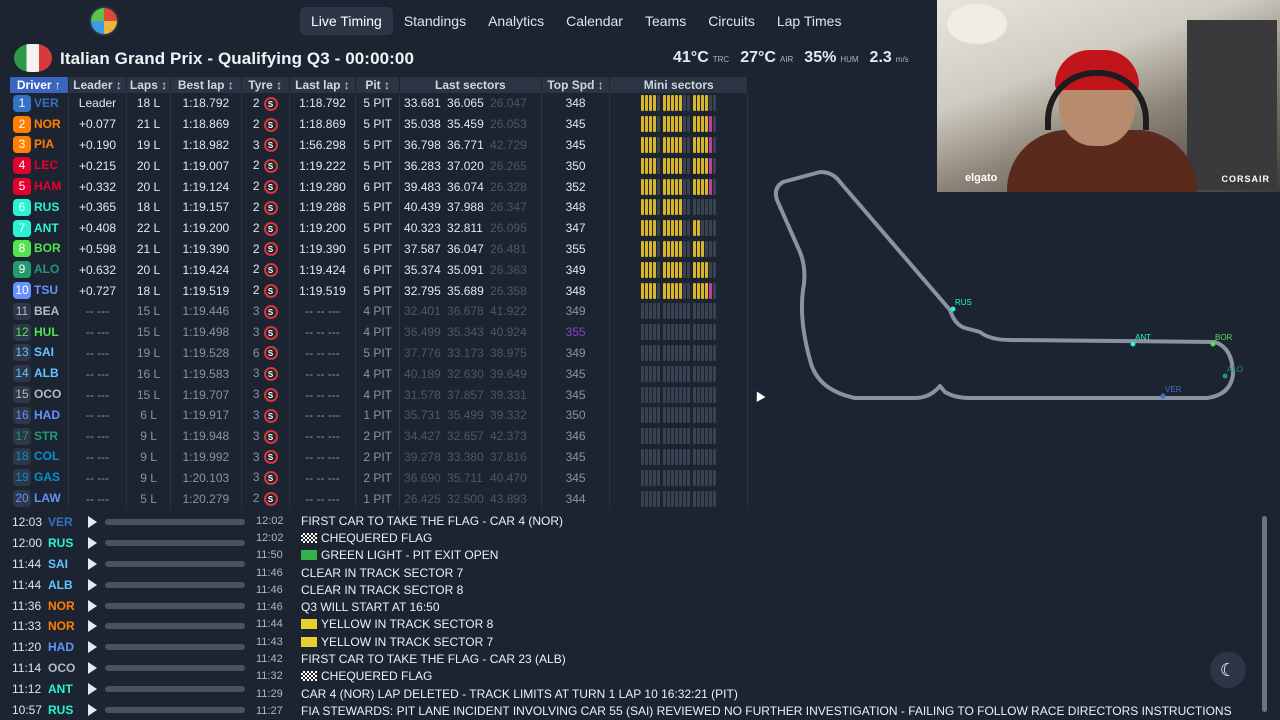  Describe the element at coordinates (206, 249) in the screenshot. I see `best-lap: 1:19.390` at that location.